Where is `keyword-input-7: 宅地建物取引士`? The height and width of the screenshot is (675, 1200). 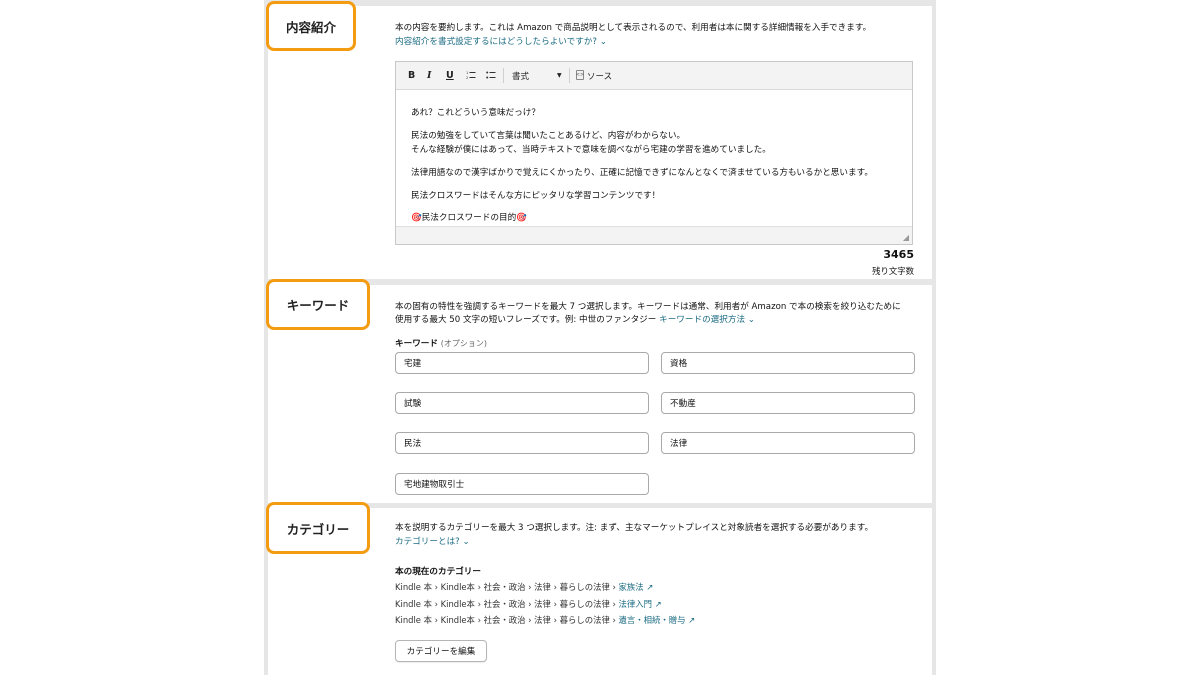
keyword-input-7: 宅地建物取引士 is located at coordinates (522, 484).